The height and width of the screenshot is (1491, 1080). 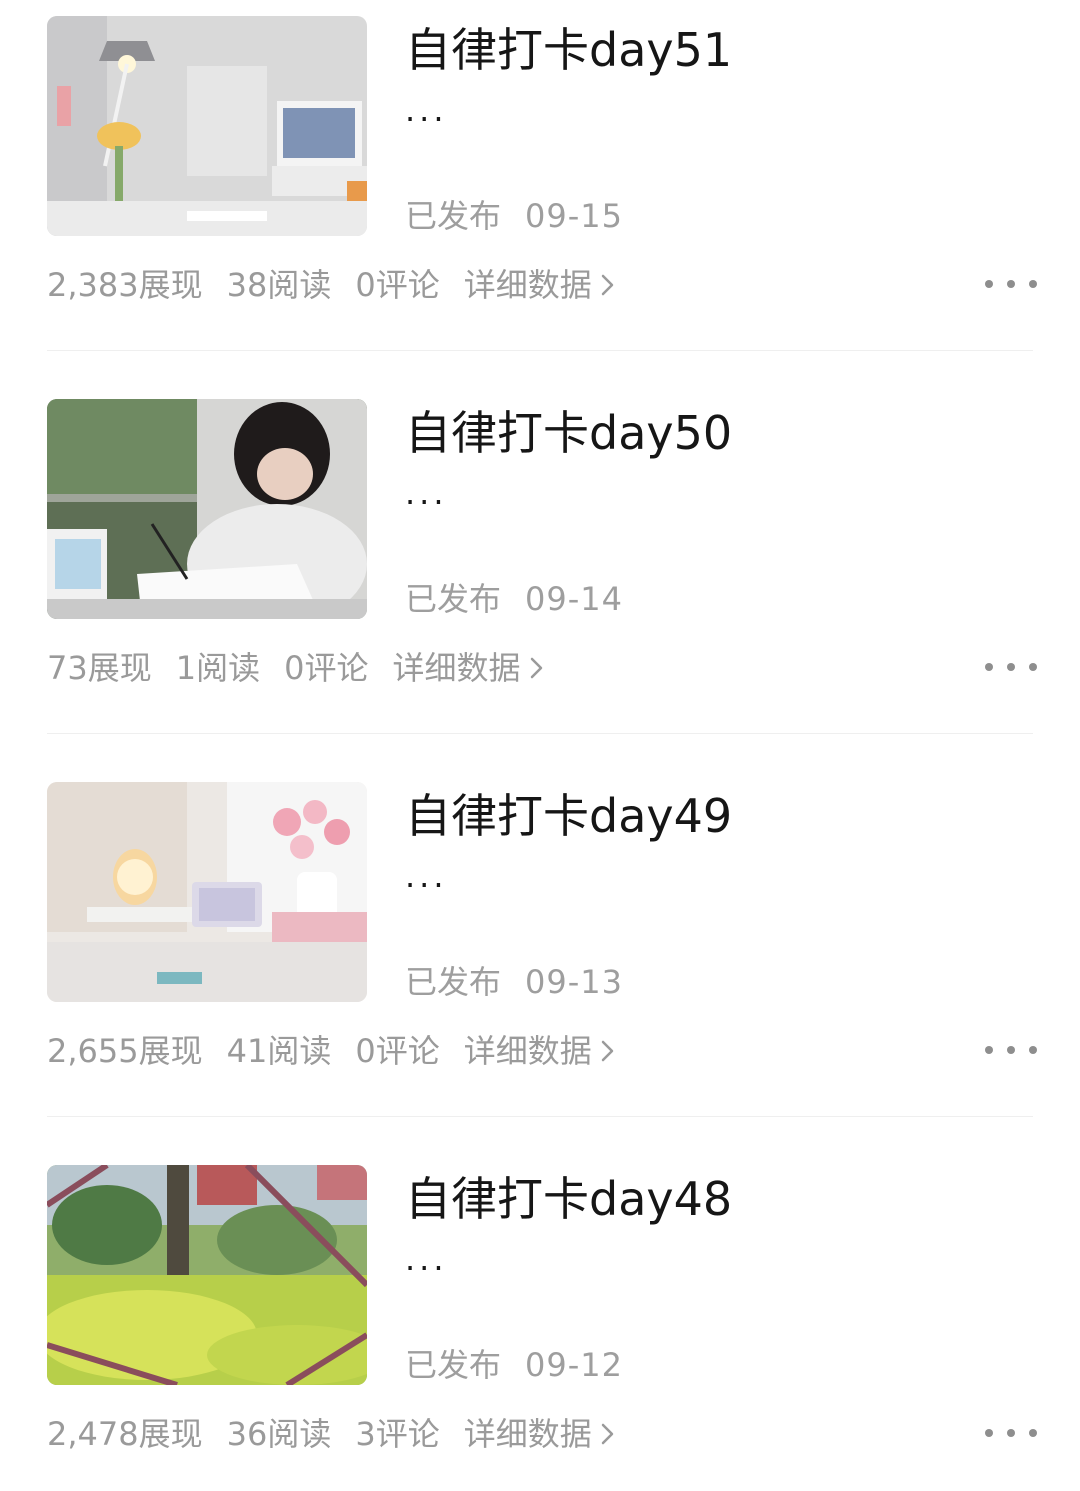 I want to click on reads-count: 41阅读, so click(x=279, y=1051).